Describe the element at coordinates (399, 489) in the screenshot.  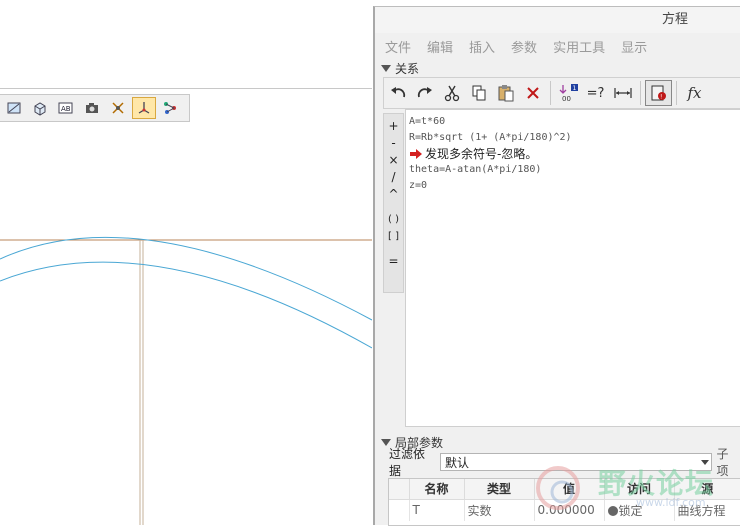
I see `row-header-spacer` at that location.